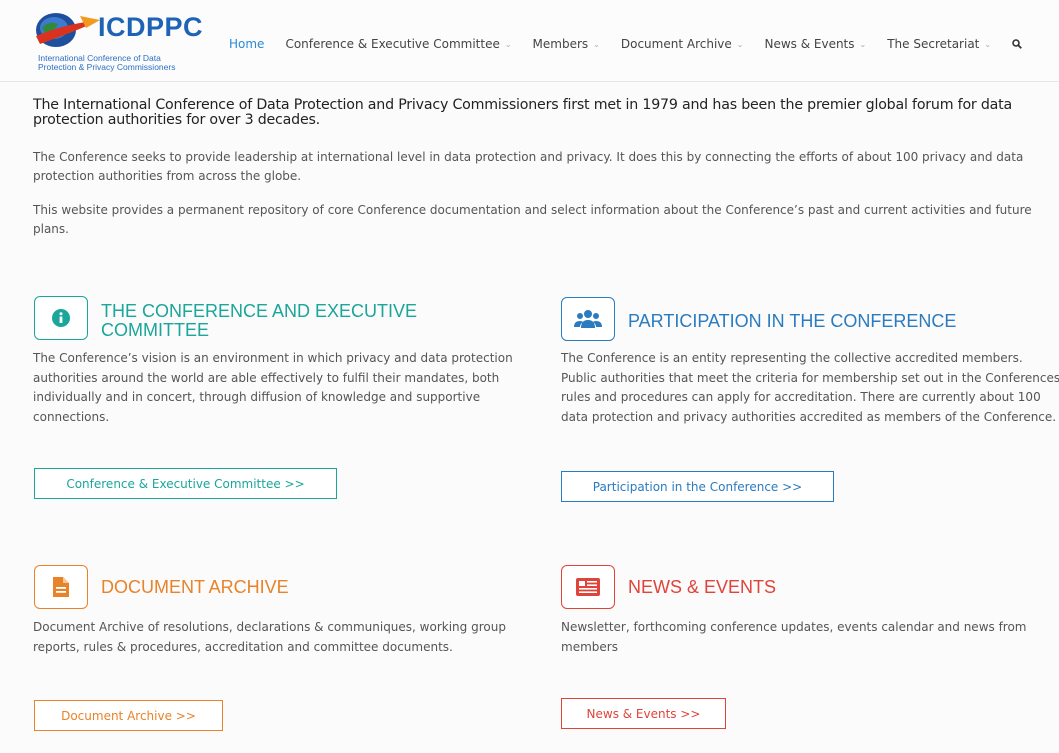 This screenshot has width=1059, height=753. I want to click on nav-document-archive: Document Archive ⌄, so click(682, 44).